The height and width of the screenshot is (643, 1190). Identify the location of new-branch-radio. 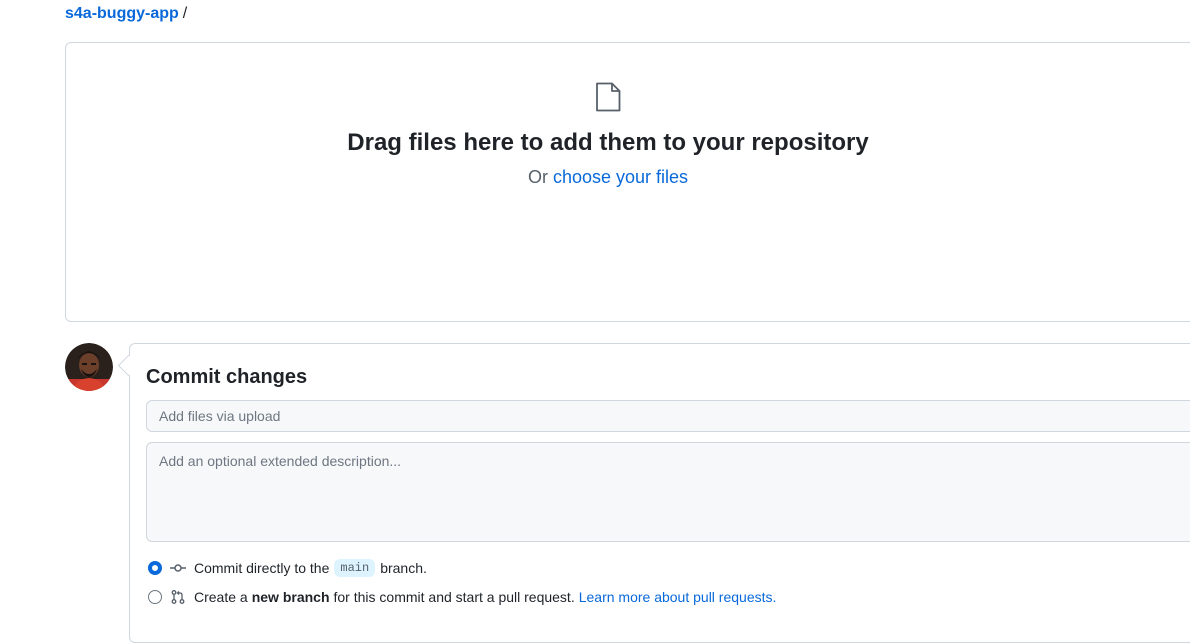
(155, 597).